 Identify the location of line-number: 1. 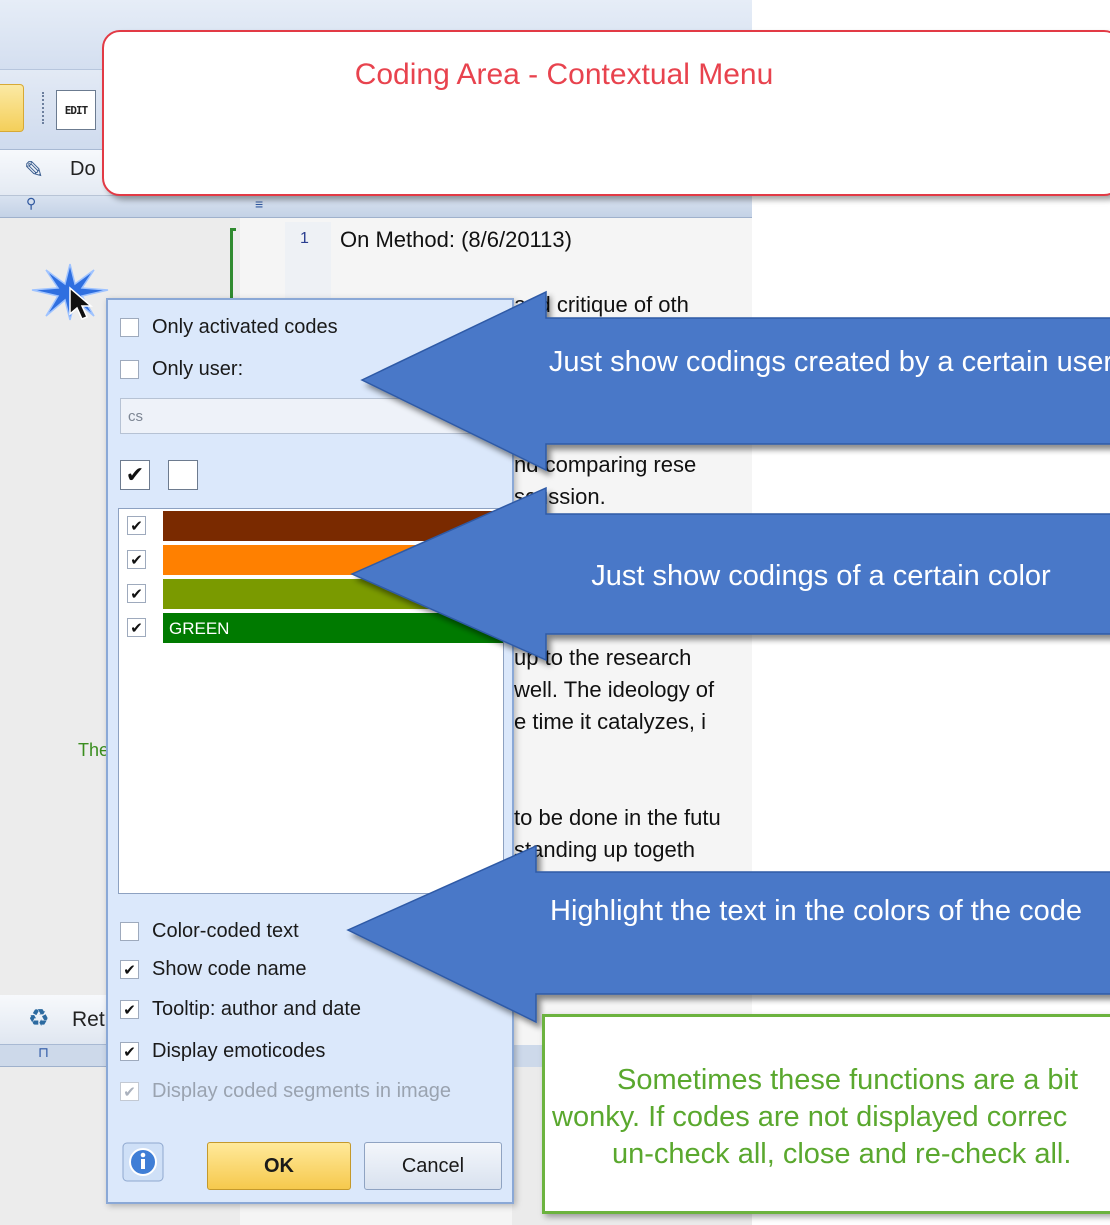
(304, 238).